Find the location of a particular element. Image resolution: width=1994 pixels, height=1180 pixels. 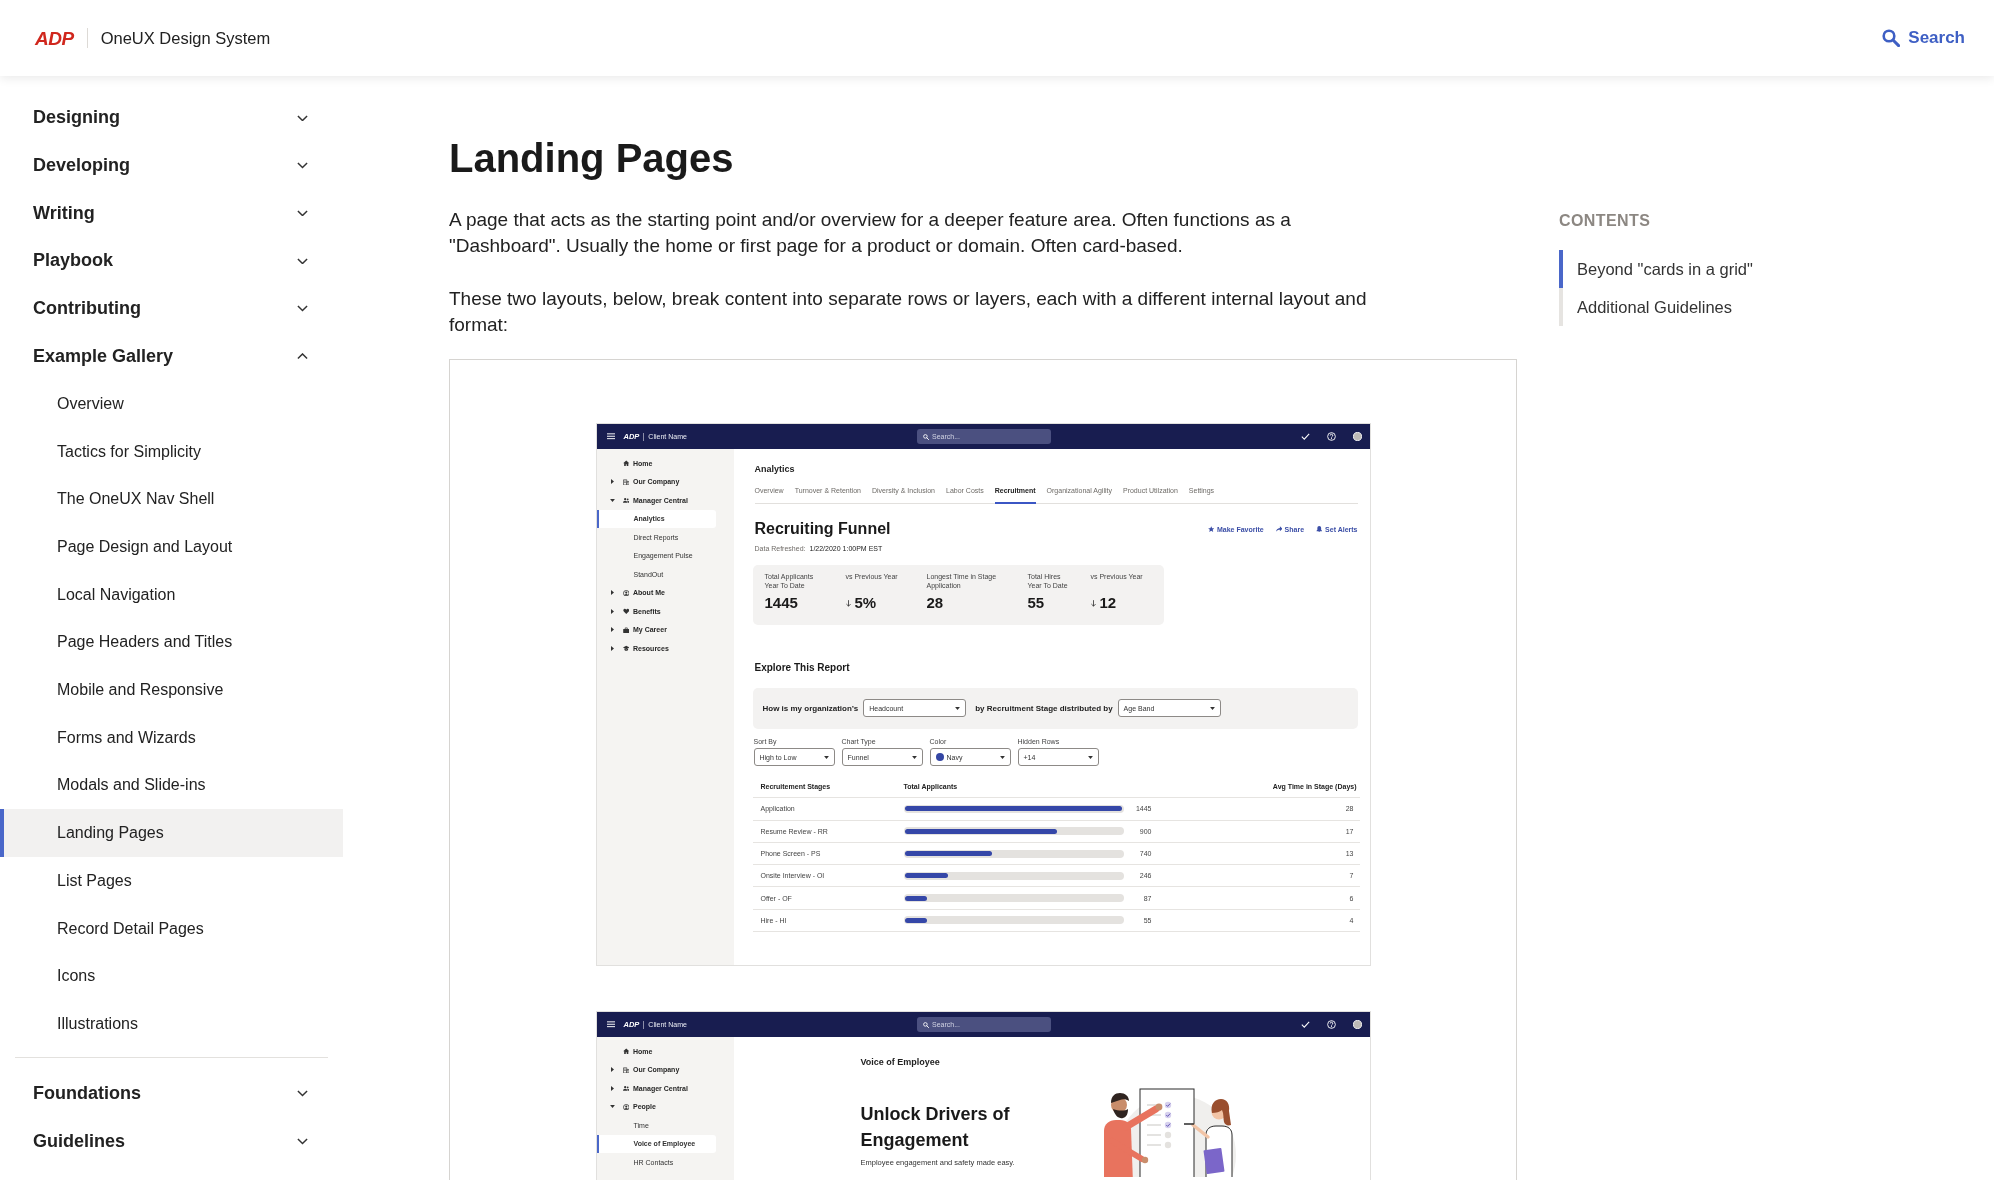

nav-item: The OneUX Nav Shell is located at coordinates (171, 499).